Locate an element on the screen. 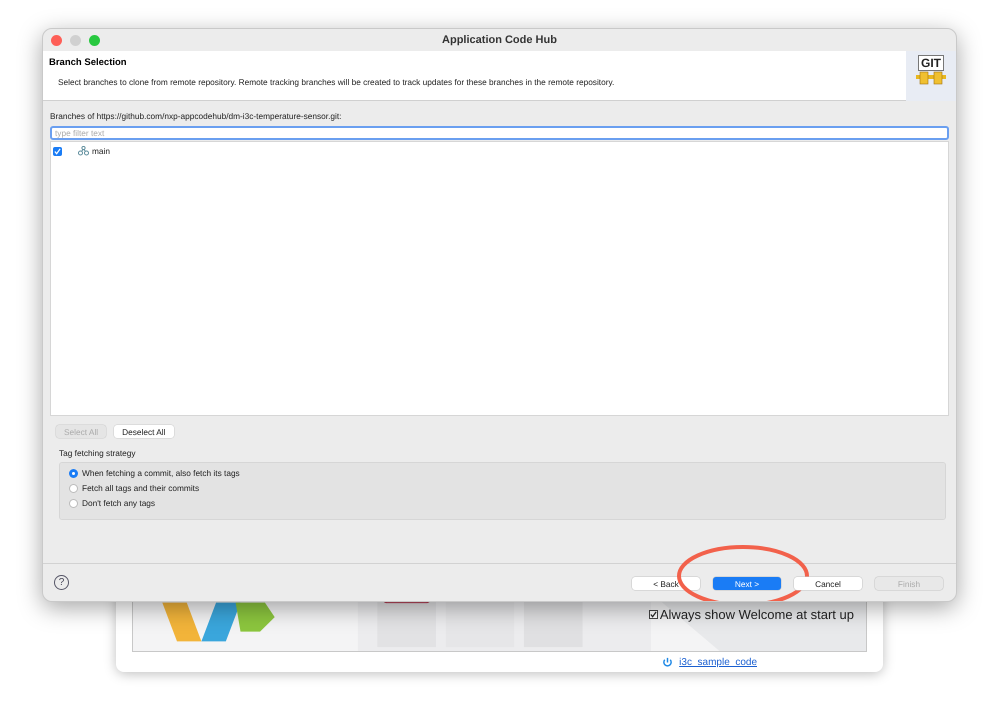 The image size is (999, 704). help-icon: ? is located at coordinates (61, 582).